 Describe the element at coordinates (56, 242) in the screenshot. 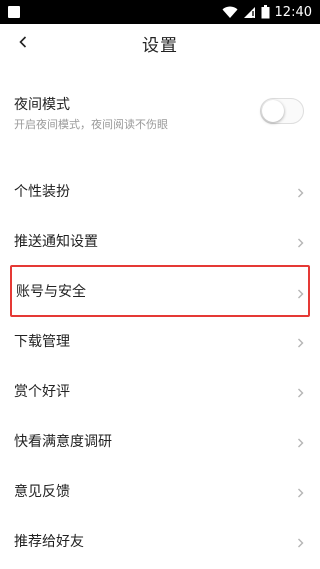

I see `menu-item-label: 推送通知设置` at that location.